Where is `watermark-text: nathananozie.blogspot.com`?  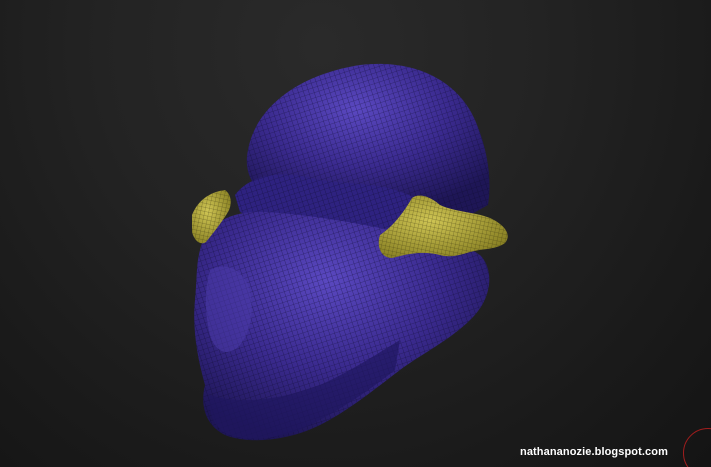
watermark-text: nathananozie.blogspot.com is located at coordinates (594, 452).